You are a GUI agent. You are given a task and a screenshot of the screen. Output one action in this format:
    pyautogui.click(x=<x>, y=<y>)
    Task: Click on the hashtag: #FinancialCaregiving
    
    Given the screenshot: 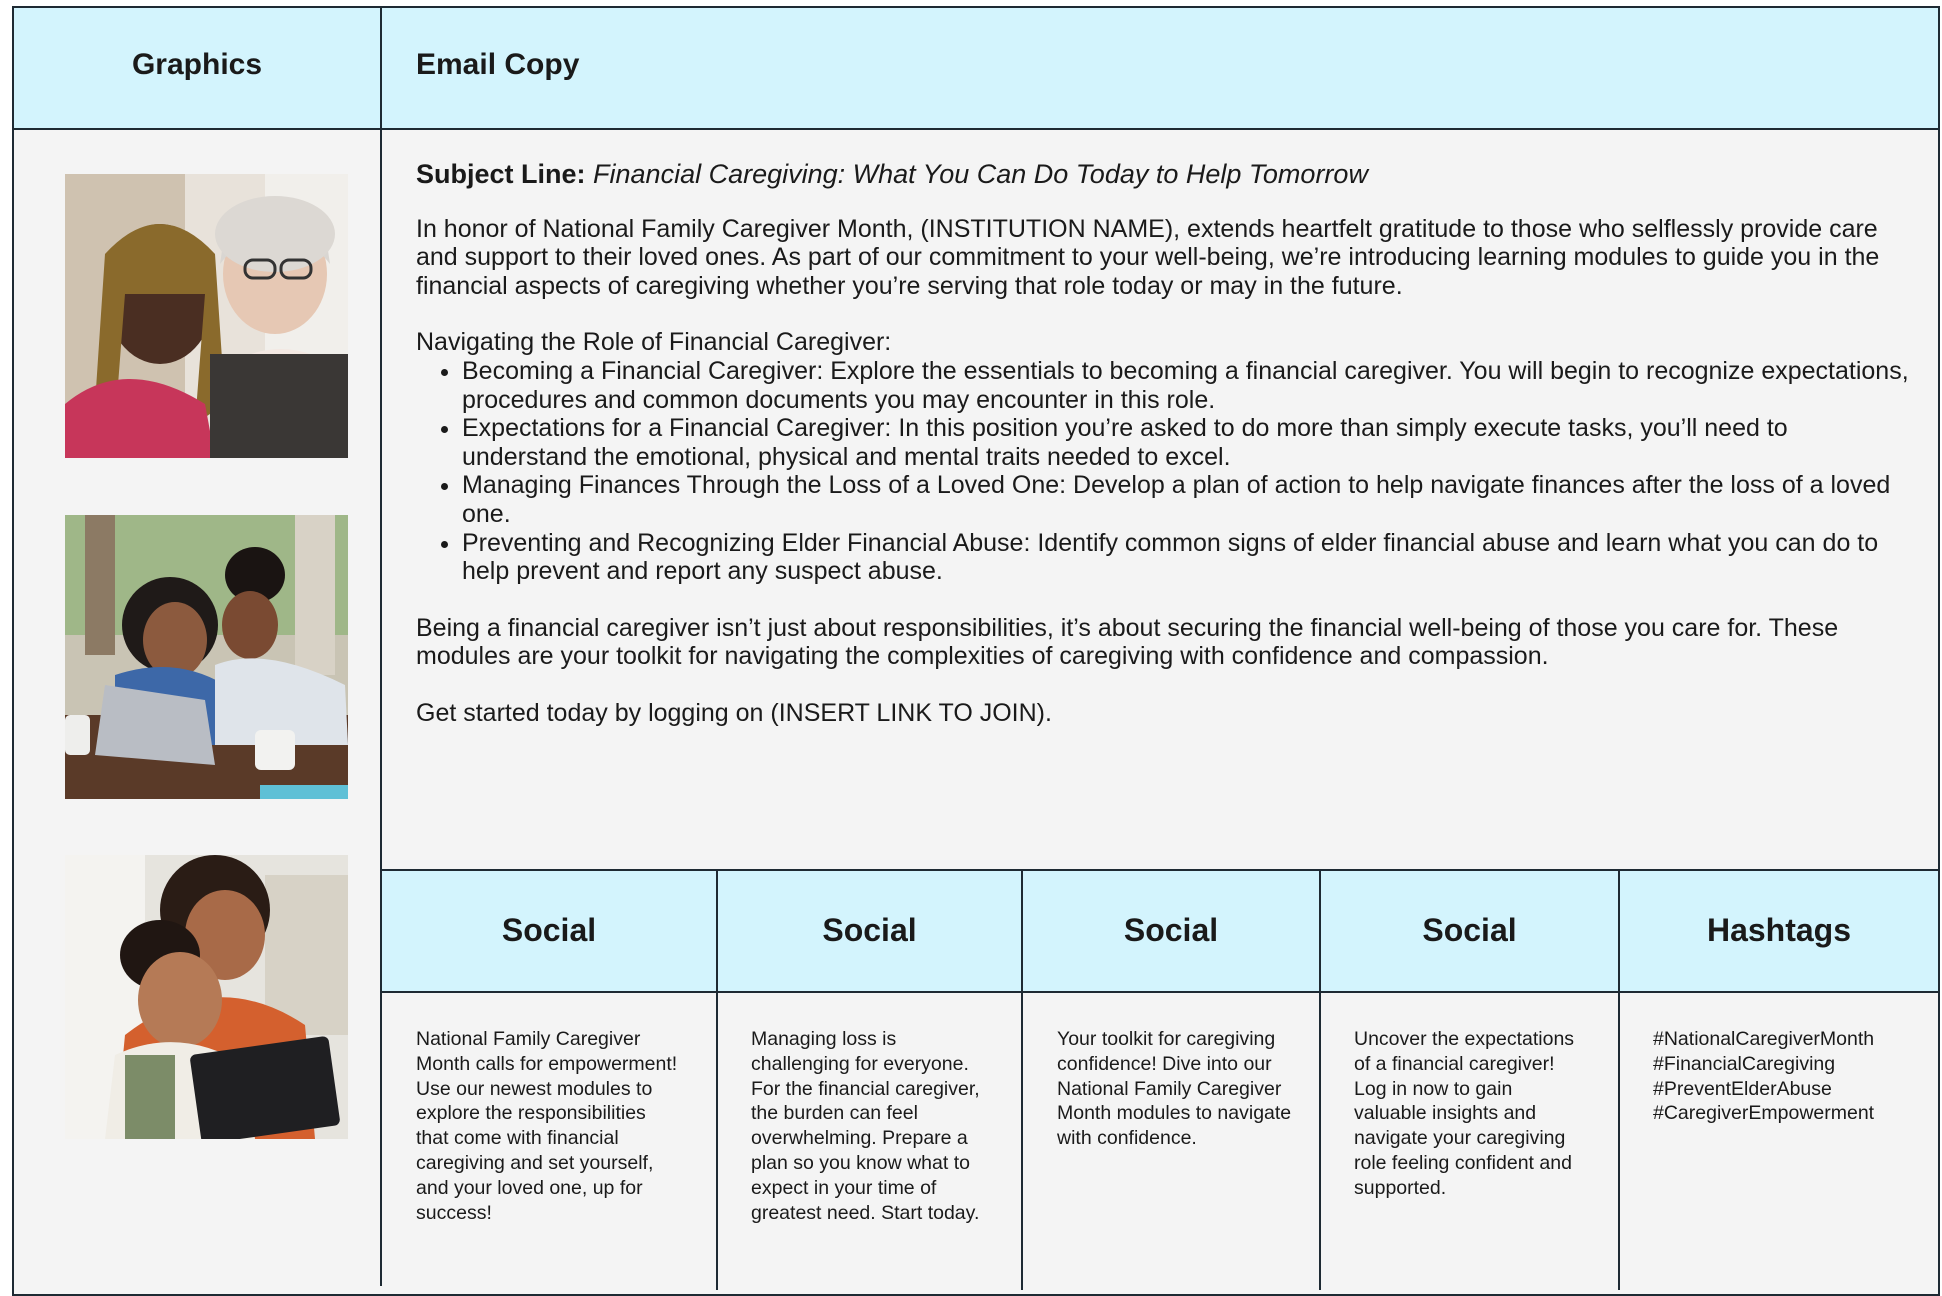 What is the action you would take?
    pyautogui.click(x=1744, y=1063)
    